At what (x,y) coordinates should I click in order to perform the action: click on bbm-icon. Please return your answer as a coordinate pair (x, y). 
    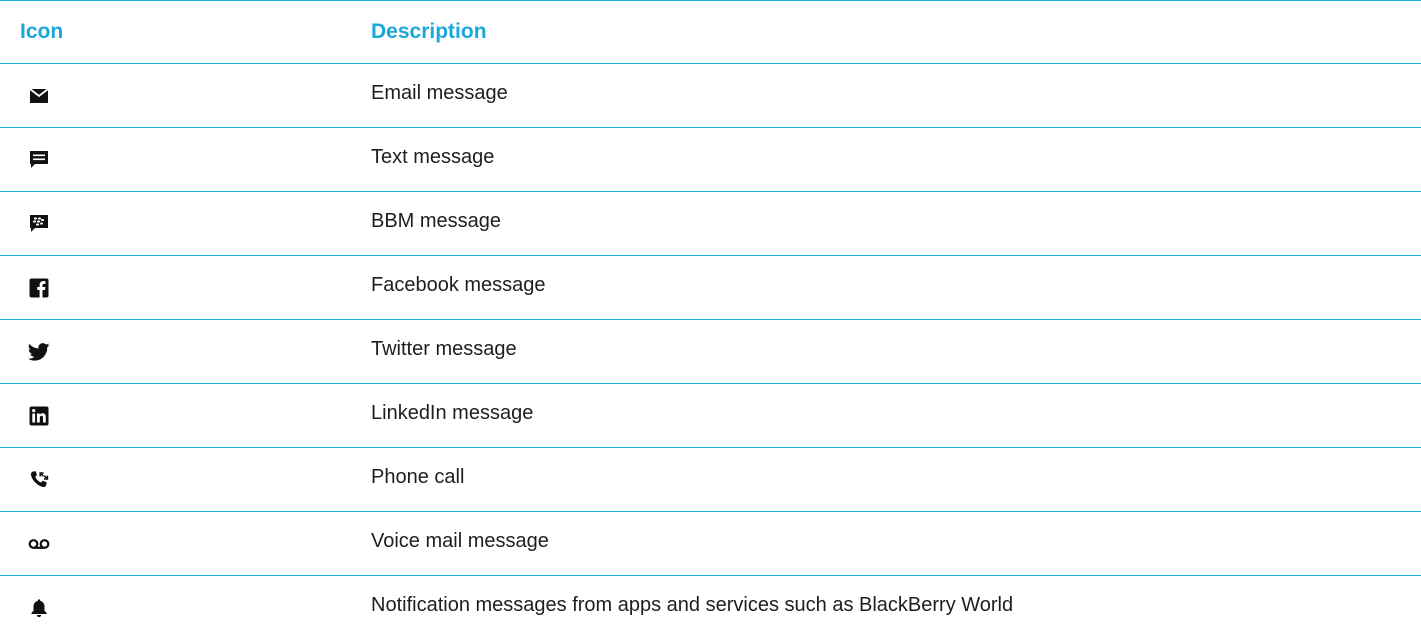
    Looking at the image, I should click on (39, 223).